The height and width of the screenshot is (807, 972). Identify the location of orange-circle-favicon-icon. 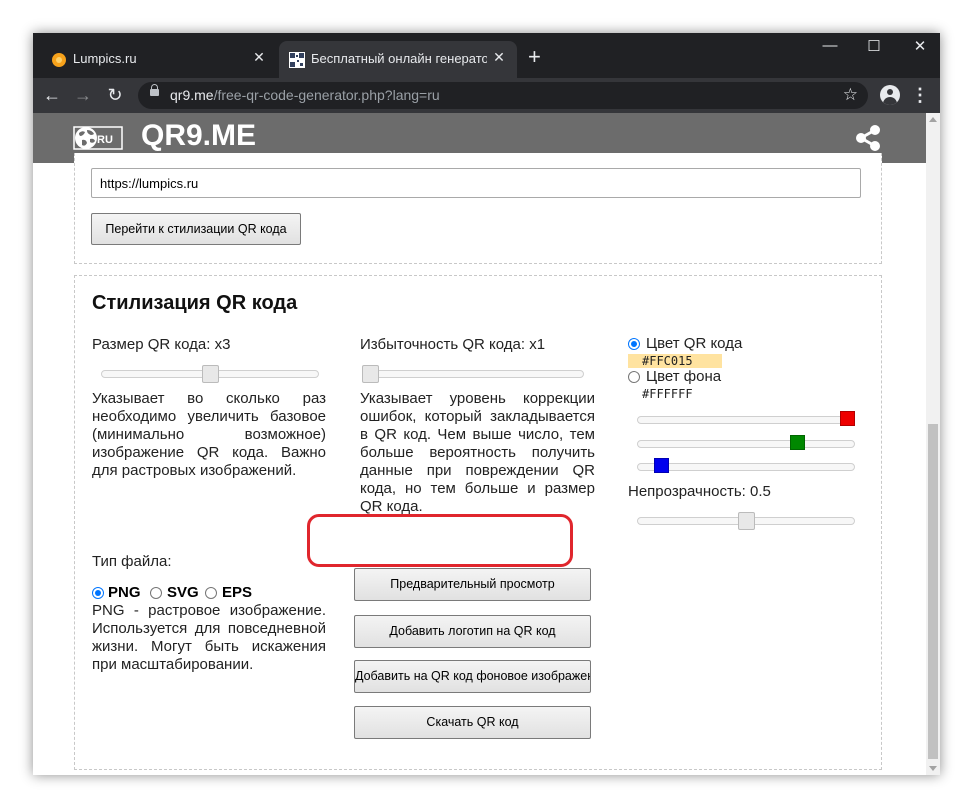
(59, 60).